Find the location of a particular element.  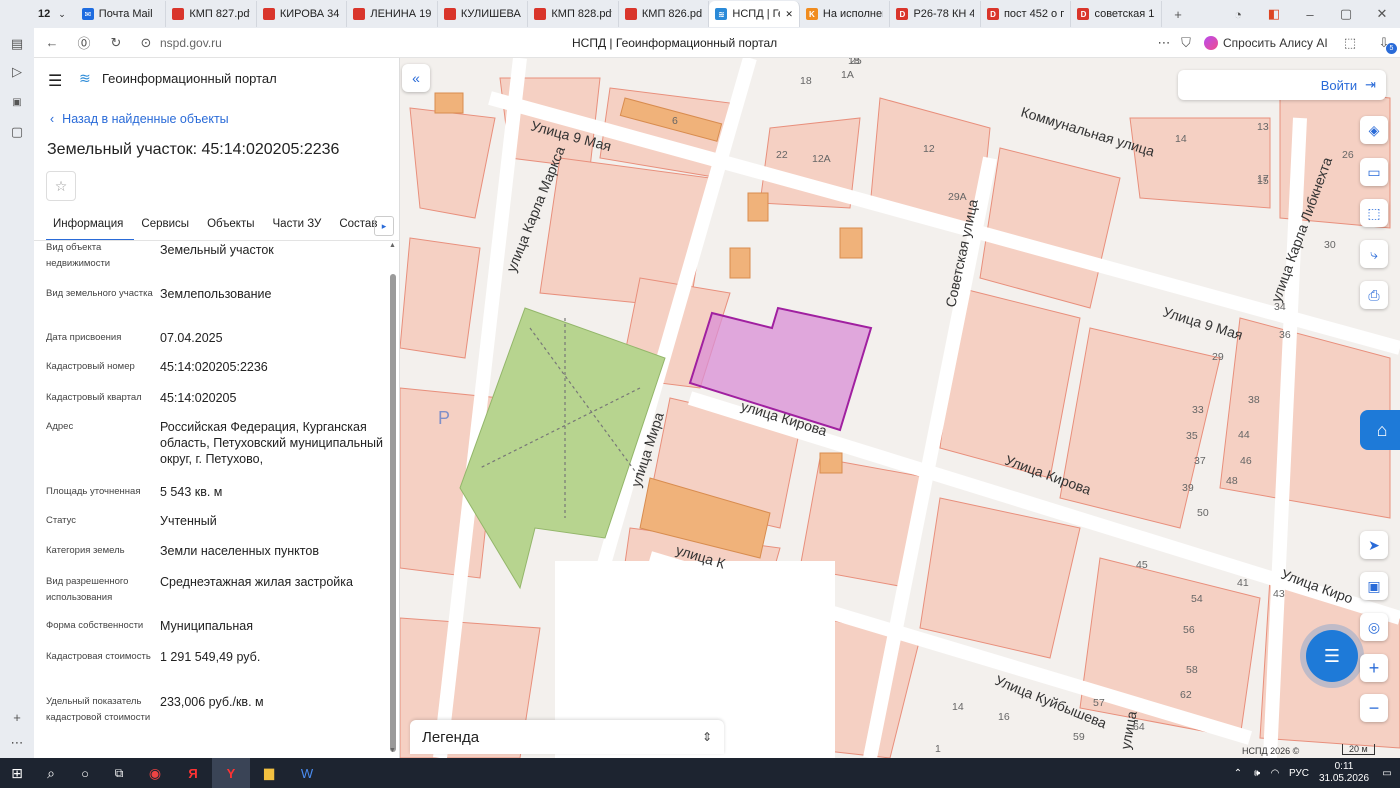

browser-tab: КМП 827.pdf is located at coordinates (211, 14).